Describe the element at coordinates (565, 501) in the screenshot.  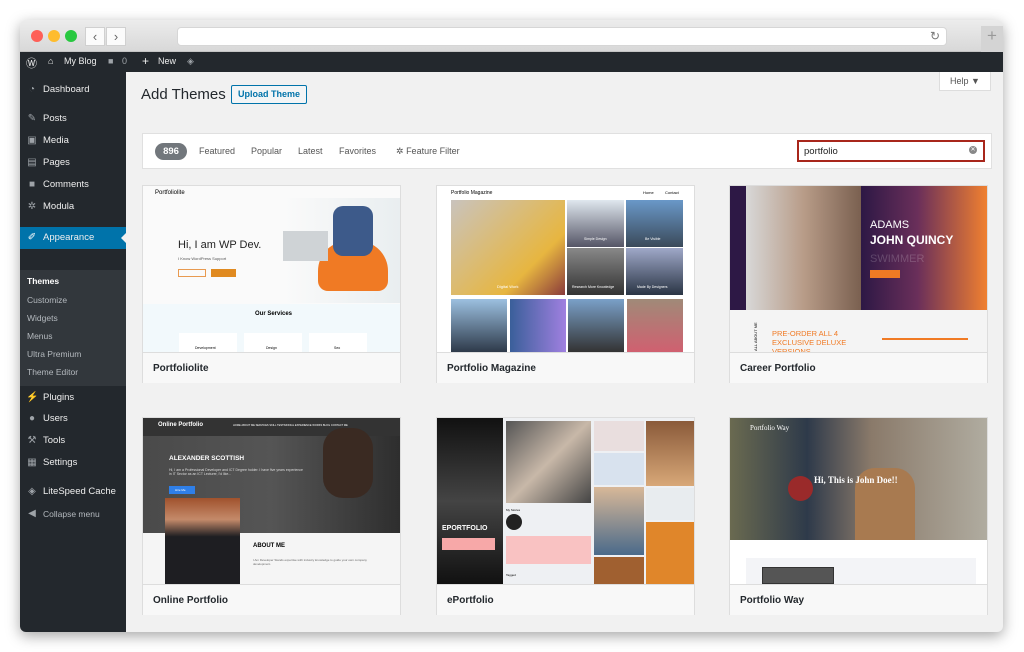
I see `theme-screenshot: EPORTFOLIO My Stories Tagged` at that location.